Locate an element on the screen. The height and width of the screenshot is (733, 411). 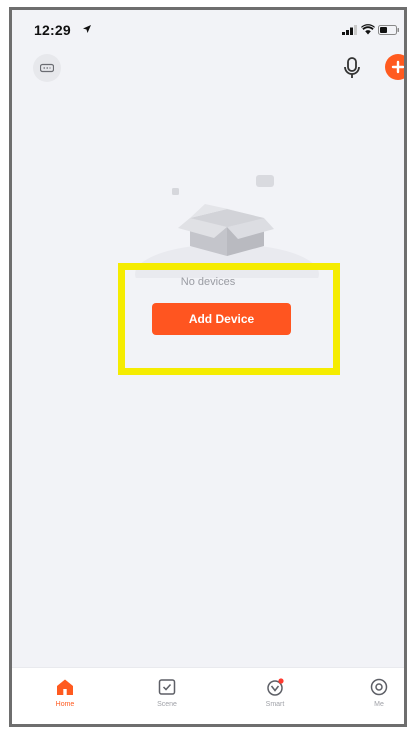
empty-box-icon is located at coordinates (227, 226).